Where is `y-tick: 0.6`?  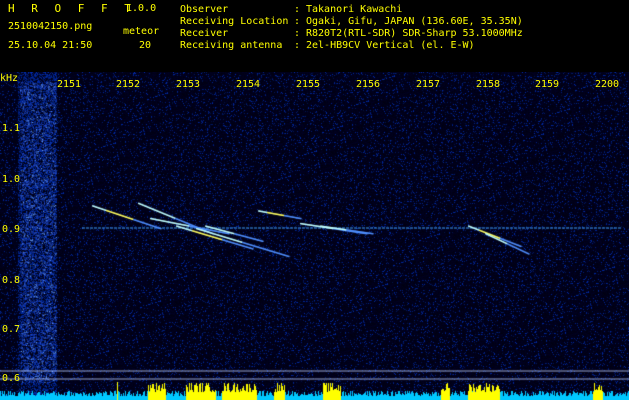
y-tick: 0.6 is located at coordinates (11, 378).